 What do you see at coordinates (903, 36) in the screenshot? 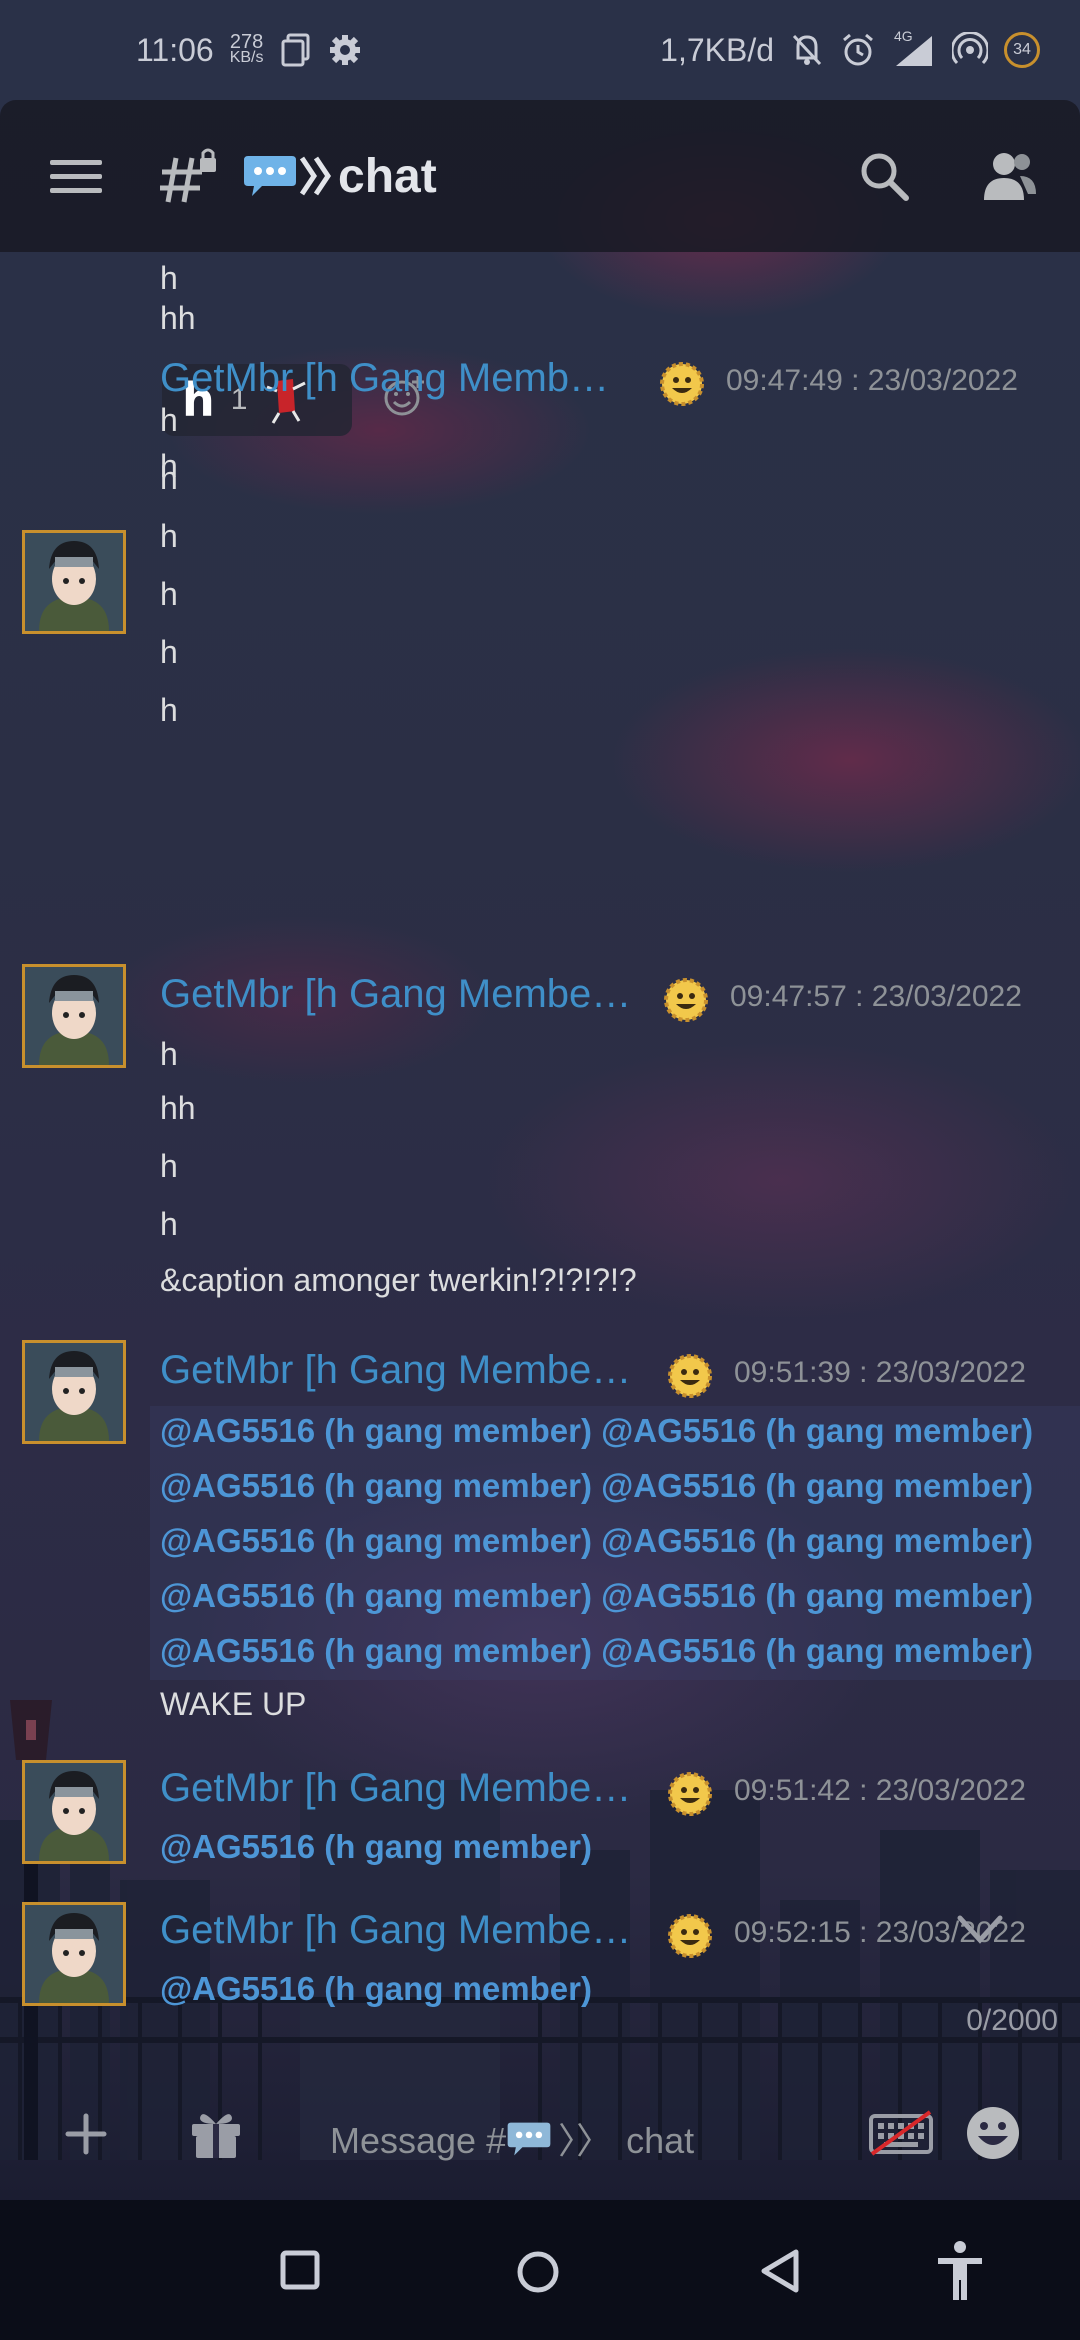
I see `network-type: 4G` at bounding box center [903, 36].